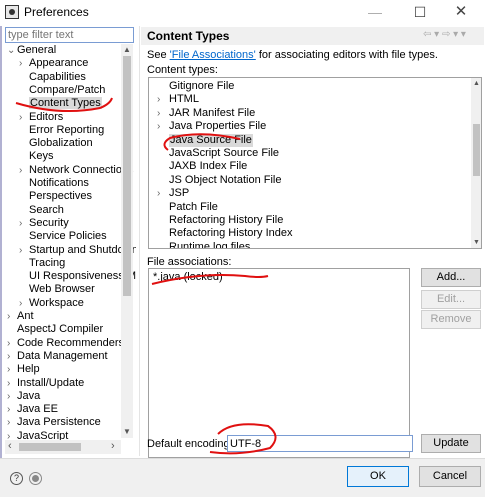  I want to click on tree-item: Keys, so click(36, 156).